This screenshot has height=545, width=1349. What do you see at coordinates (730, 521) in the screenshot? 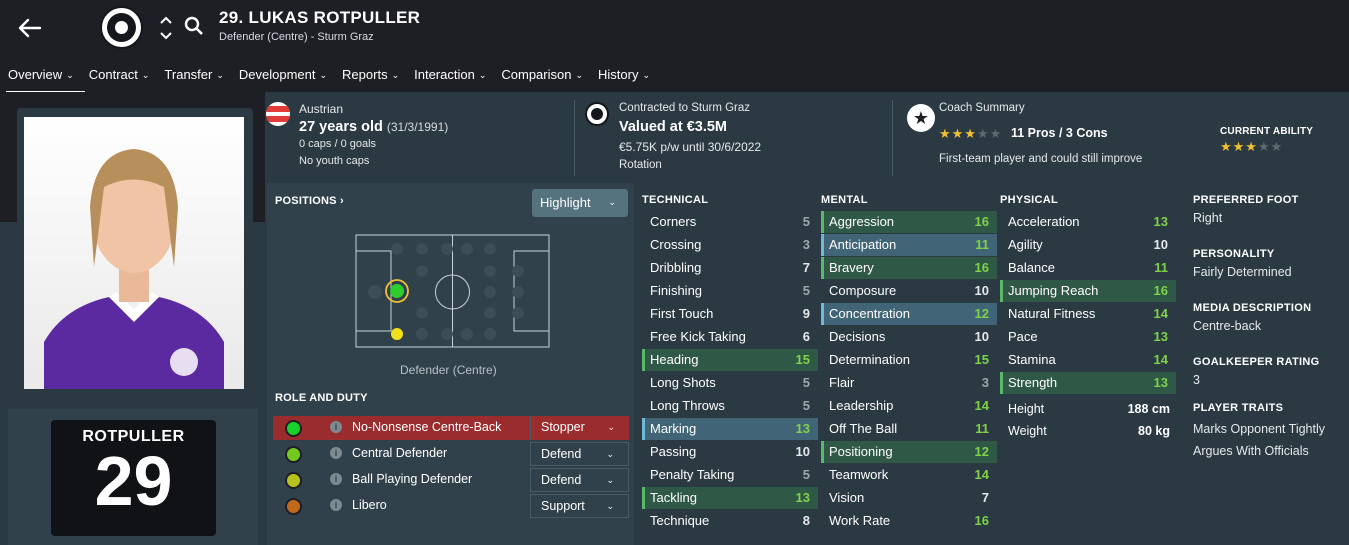
I see `attribute-row: Technique 8` at bounding box center [730, 521].